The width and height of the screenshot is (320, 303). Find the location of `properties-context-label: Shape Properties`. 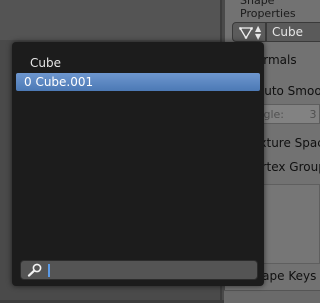

properties-context-label: Shape Properties is located at coordinates (268, 10).